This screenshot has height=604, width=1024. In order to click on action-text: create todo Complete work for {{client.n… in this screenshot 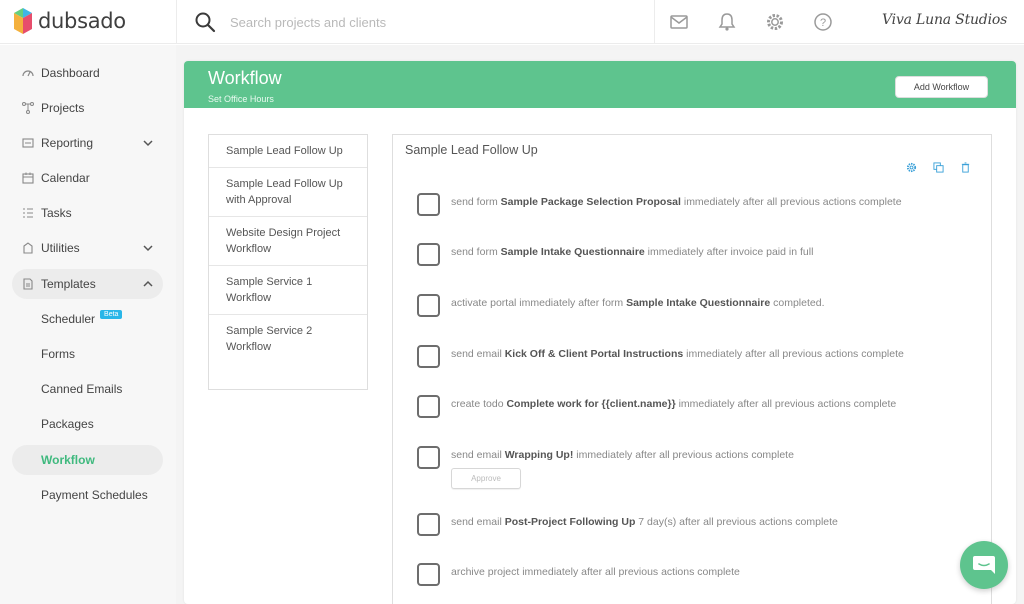, I will do `click(674, 404)`.